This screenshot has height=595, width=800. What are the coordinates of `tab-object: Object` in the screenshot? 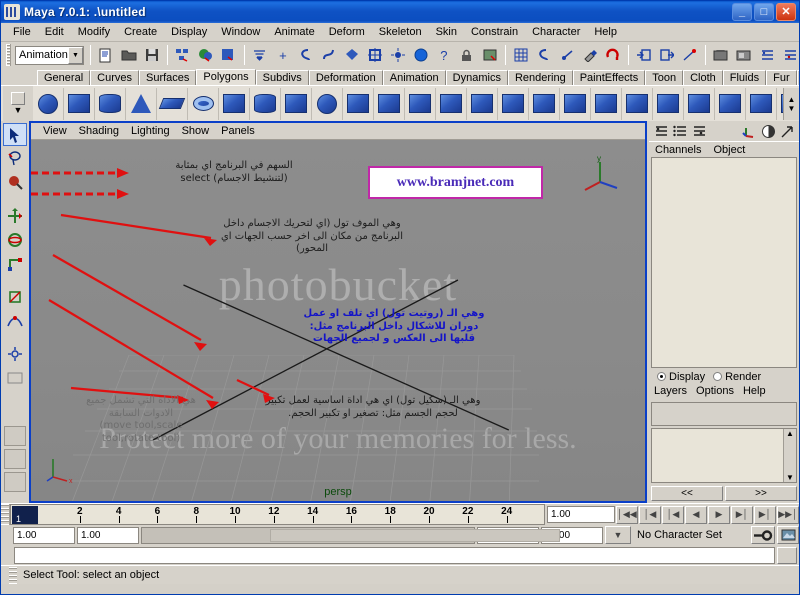 It's located at (729, 150).